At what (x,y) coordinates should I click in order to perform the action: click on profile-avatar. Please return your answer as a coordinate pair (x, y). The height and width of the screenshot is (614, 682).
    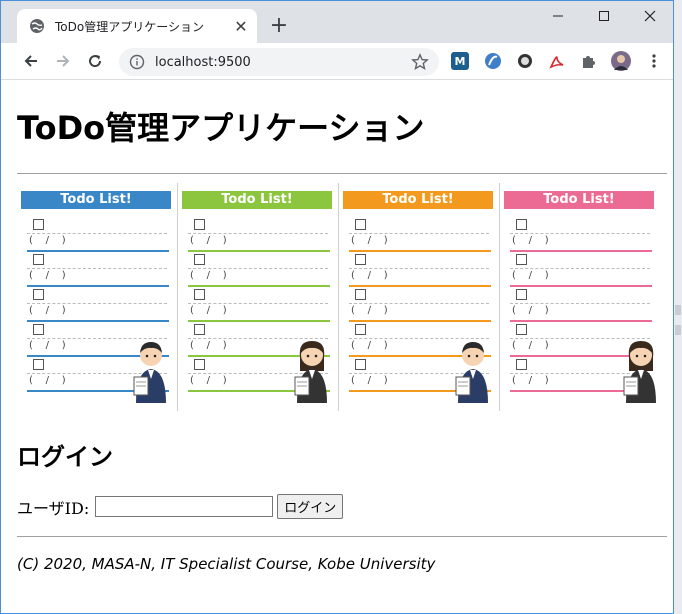
    Looking at the image, I should click on (621, 61).